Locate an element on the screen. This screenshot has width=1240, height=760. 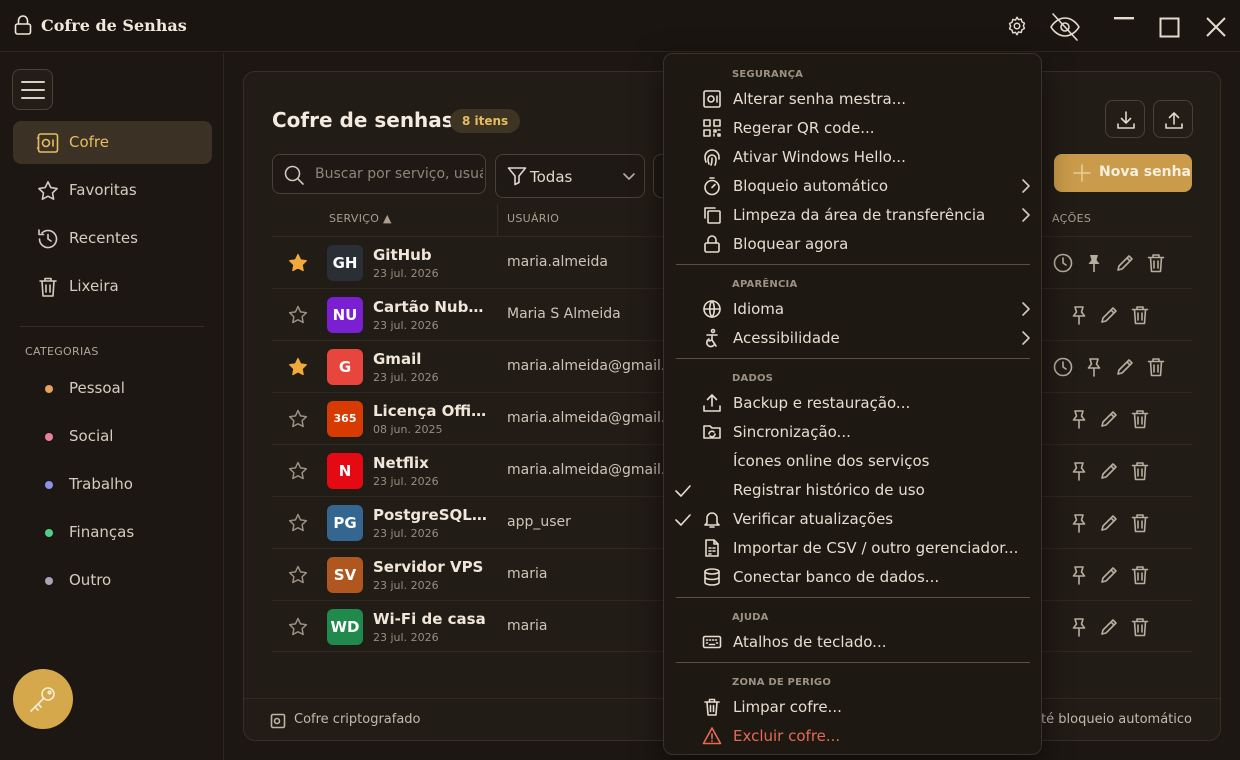
service-avatar: NU is located at coordinates (345, 315).